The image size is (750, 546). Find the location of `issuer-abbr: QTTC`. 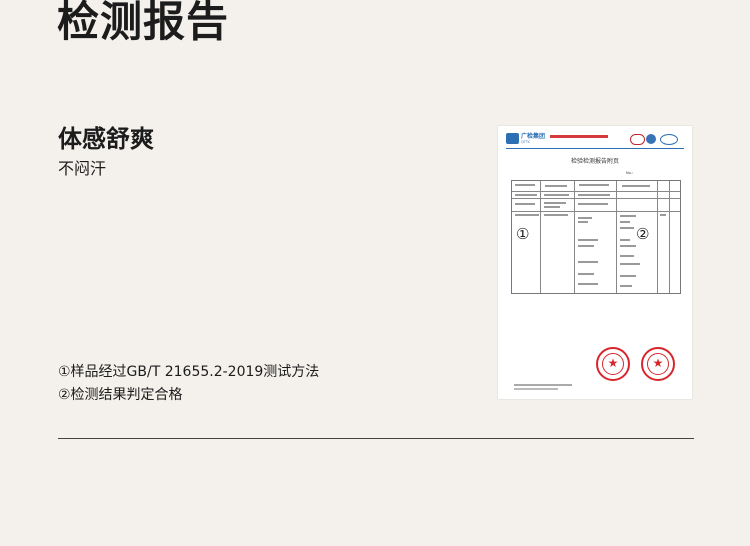

issuer-abbr: QTTC is located at coordinates (526, 142).